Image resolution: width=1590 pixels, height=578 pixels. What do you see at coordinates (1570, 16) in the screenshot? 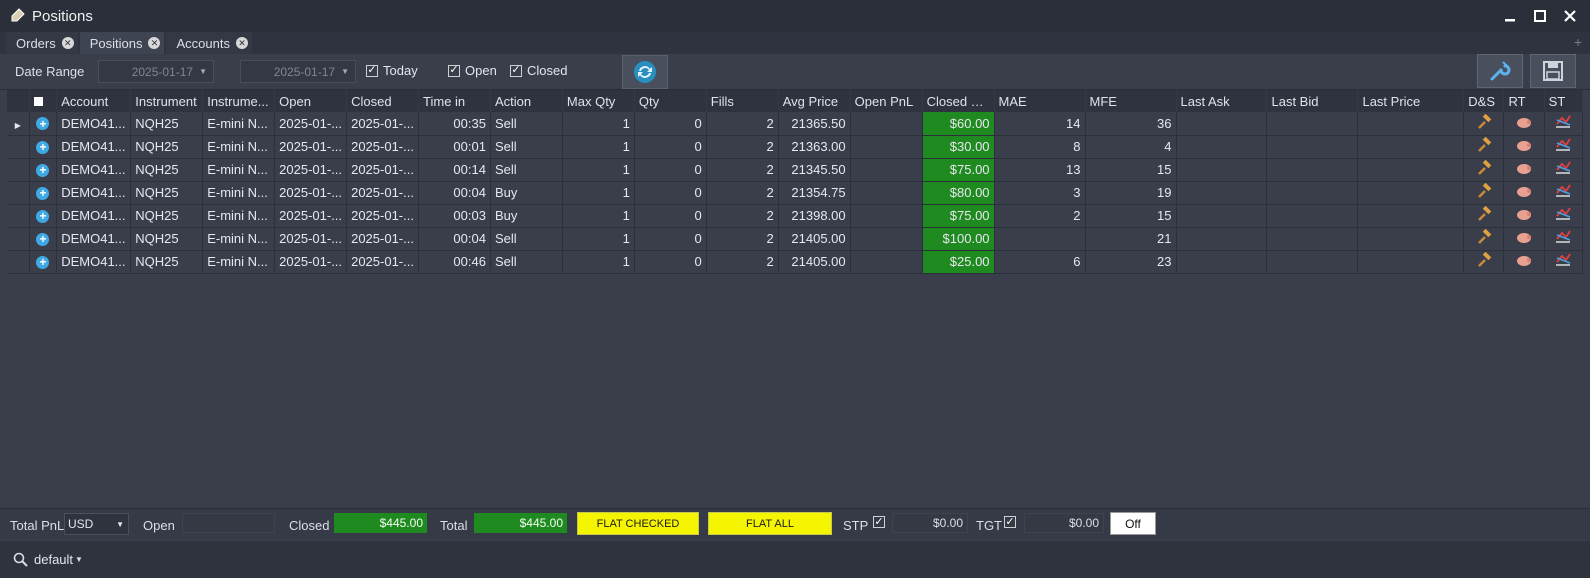
I see `close-button` at bounding box center [1570, 16].